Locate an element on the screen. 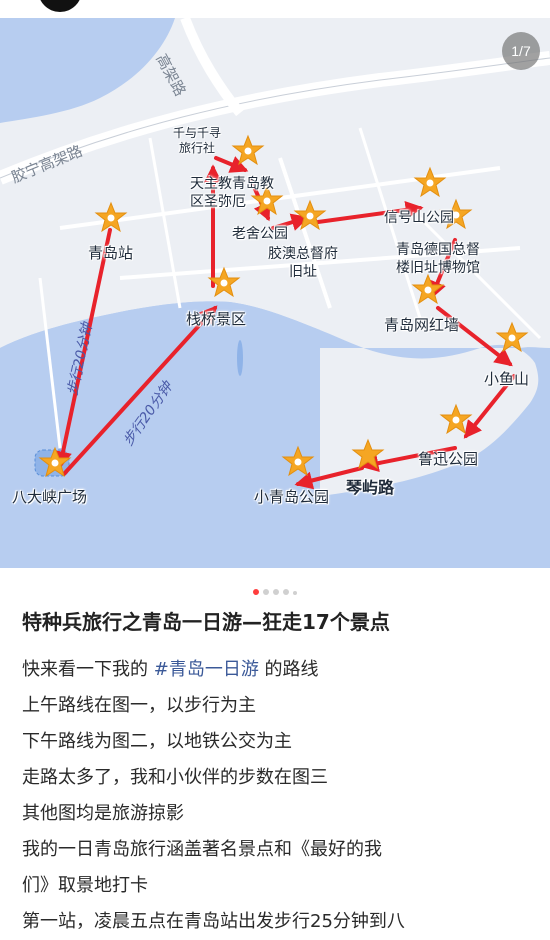 Image resolution: width=550 pixels, height=940 pixels. post-line: 下午路线为图二，以地铁公交为主 is located at coordinates (157, 741).